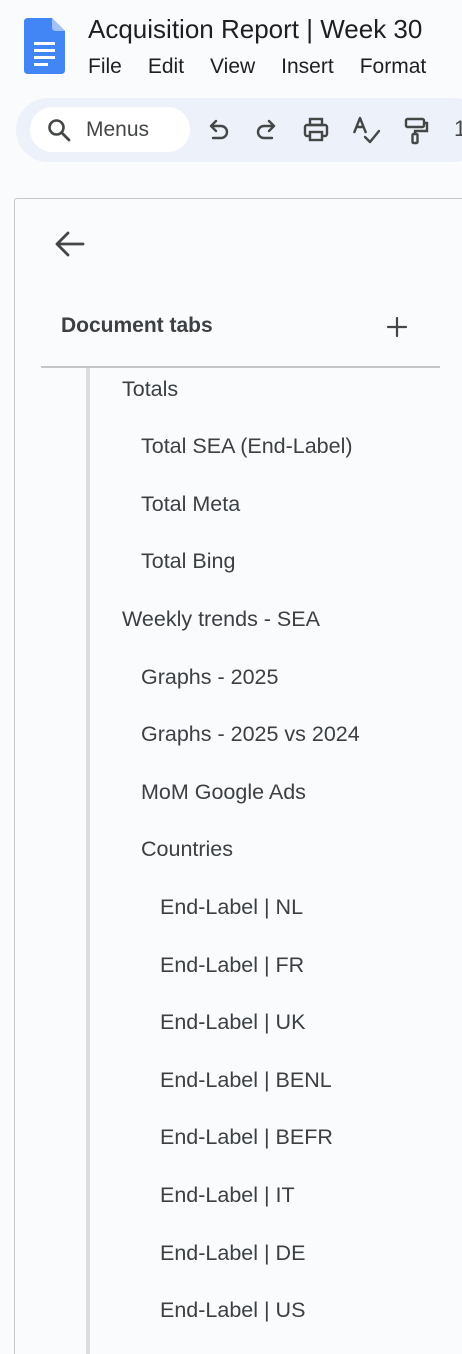  What do you see at coordinates (232, 67) in the screenshot?
I see `menu-view: View` at bounding box center [232, 67].